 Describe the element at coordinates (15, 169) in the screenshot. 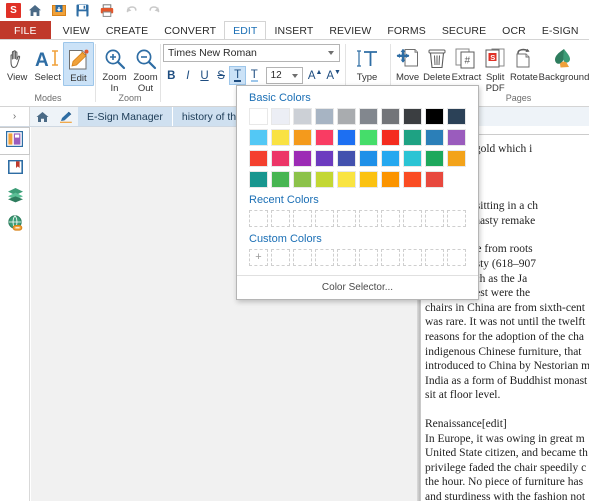

I see `sidebar-item-bookmarks` at that location.